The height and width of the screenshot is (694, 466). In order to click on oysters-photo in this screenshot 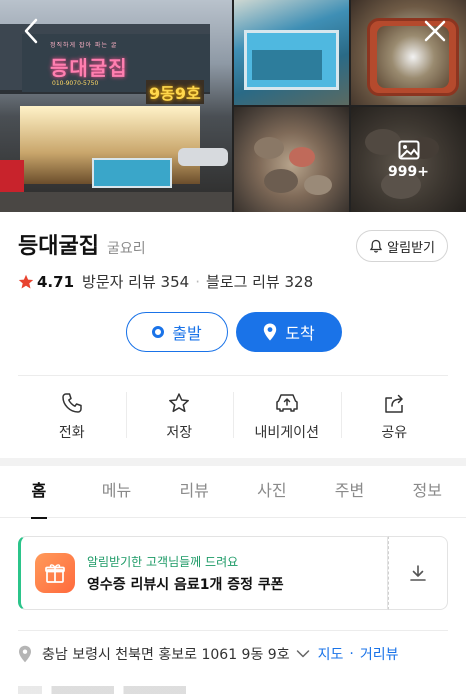, I will do `click(291, 159)`.